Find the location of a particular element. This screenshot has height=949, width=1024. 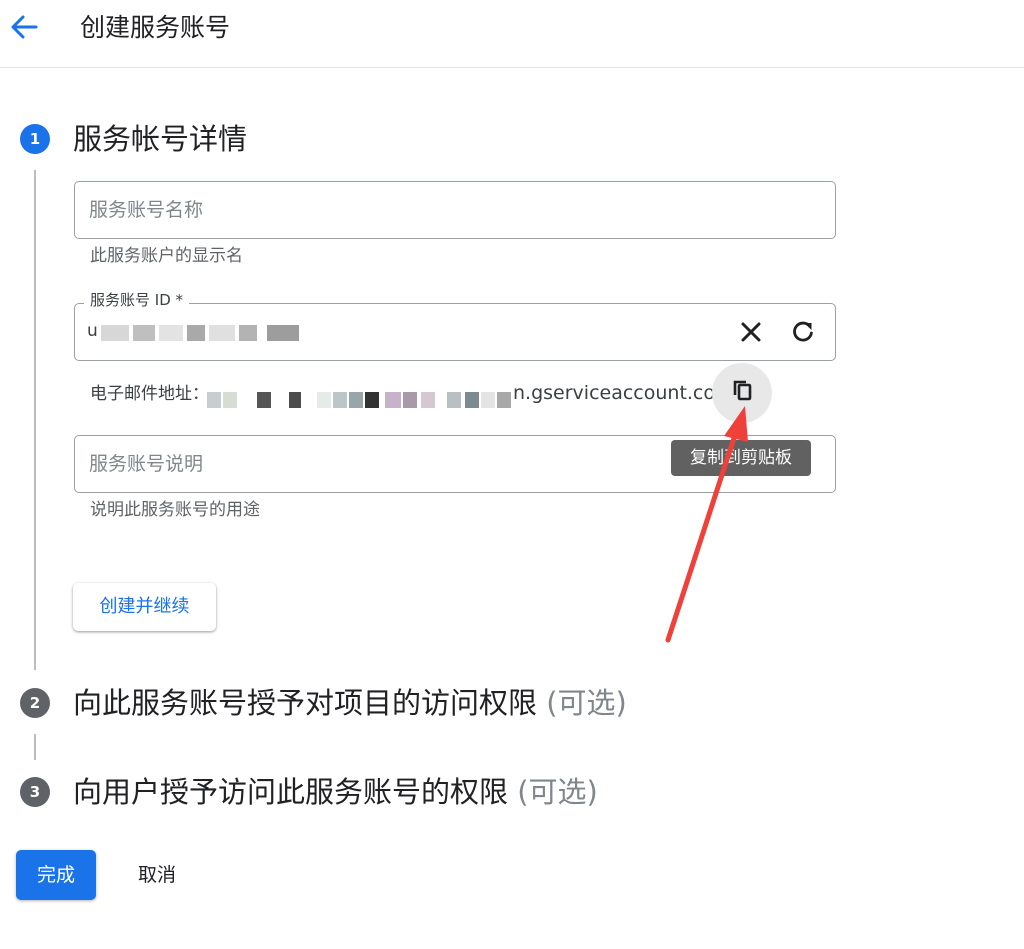

service-account-description-hint: 说明此服务账号的用途 is located at coordinates (175, 510).